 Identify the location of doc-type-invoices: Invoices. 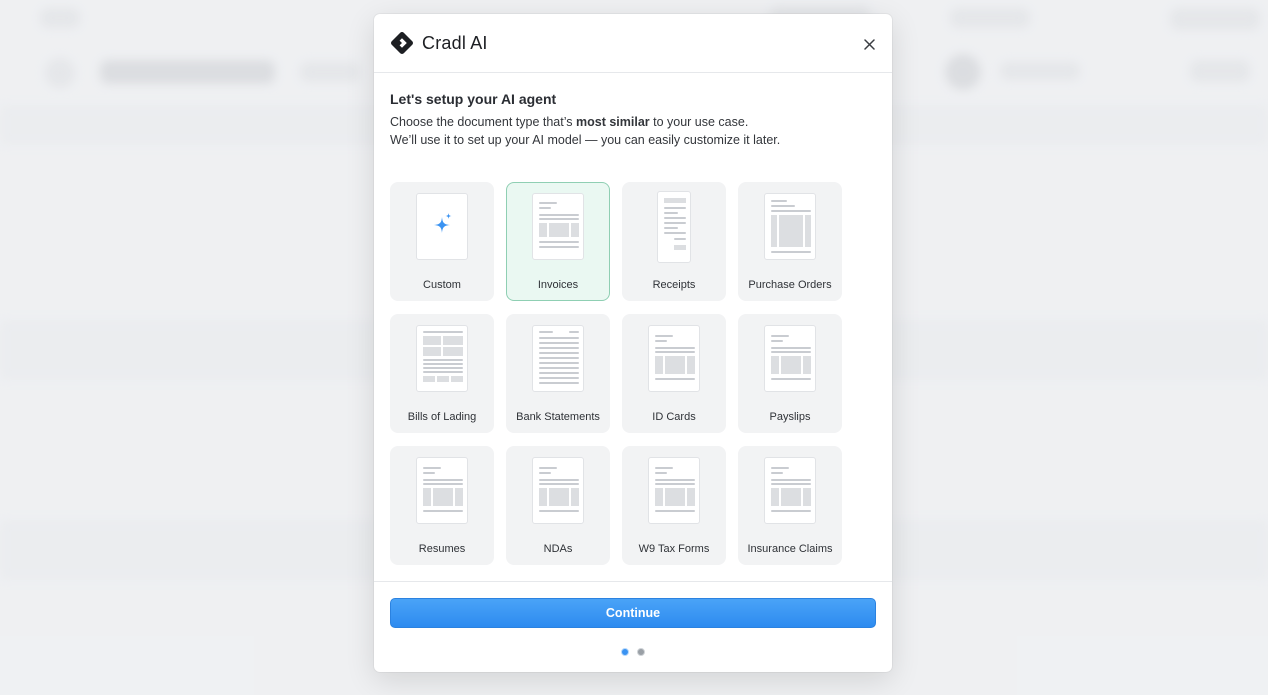
(558, 241).